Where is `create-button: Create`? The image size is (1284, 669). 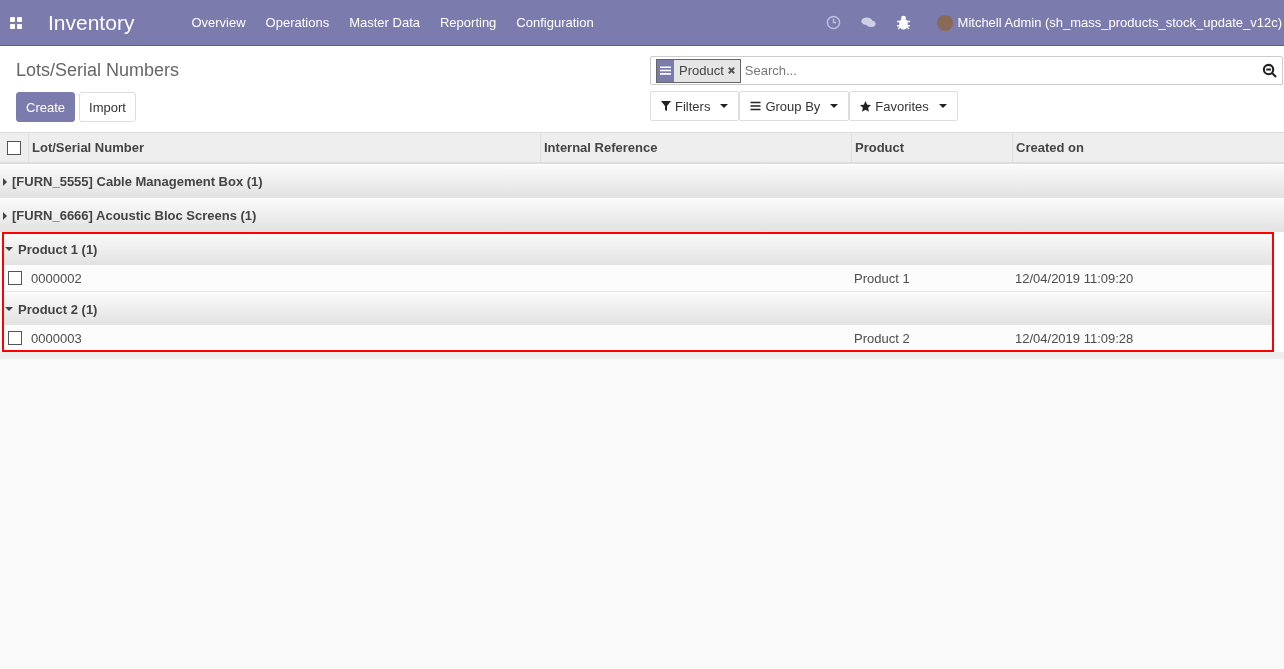
create-button: Create is located at coordinates (46, 107).